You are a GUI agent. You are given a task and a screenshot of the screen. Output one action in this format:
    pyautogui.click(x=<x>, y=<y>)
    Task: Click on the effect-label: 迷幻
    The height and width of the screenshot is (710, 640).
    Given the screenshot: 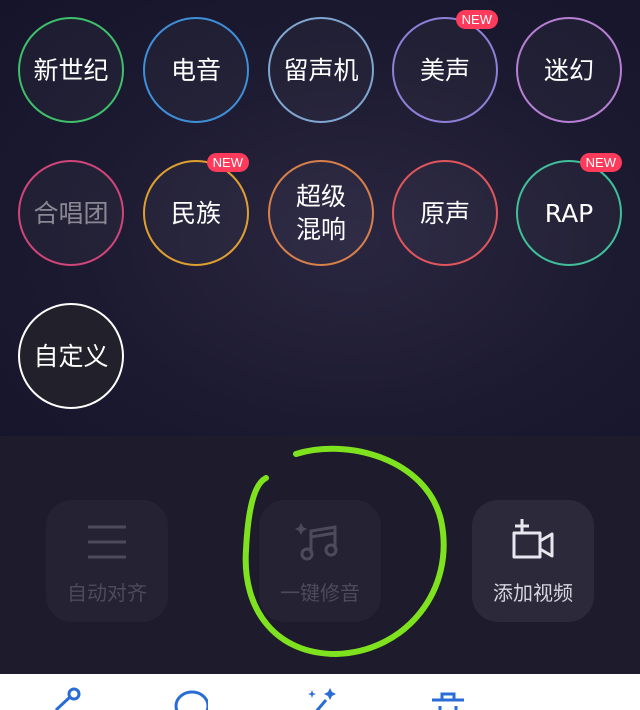 What is the action you would take?
    pyautogui.click(x=568, y=70)
    